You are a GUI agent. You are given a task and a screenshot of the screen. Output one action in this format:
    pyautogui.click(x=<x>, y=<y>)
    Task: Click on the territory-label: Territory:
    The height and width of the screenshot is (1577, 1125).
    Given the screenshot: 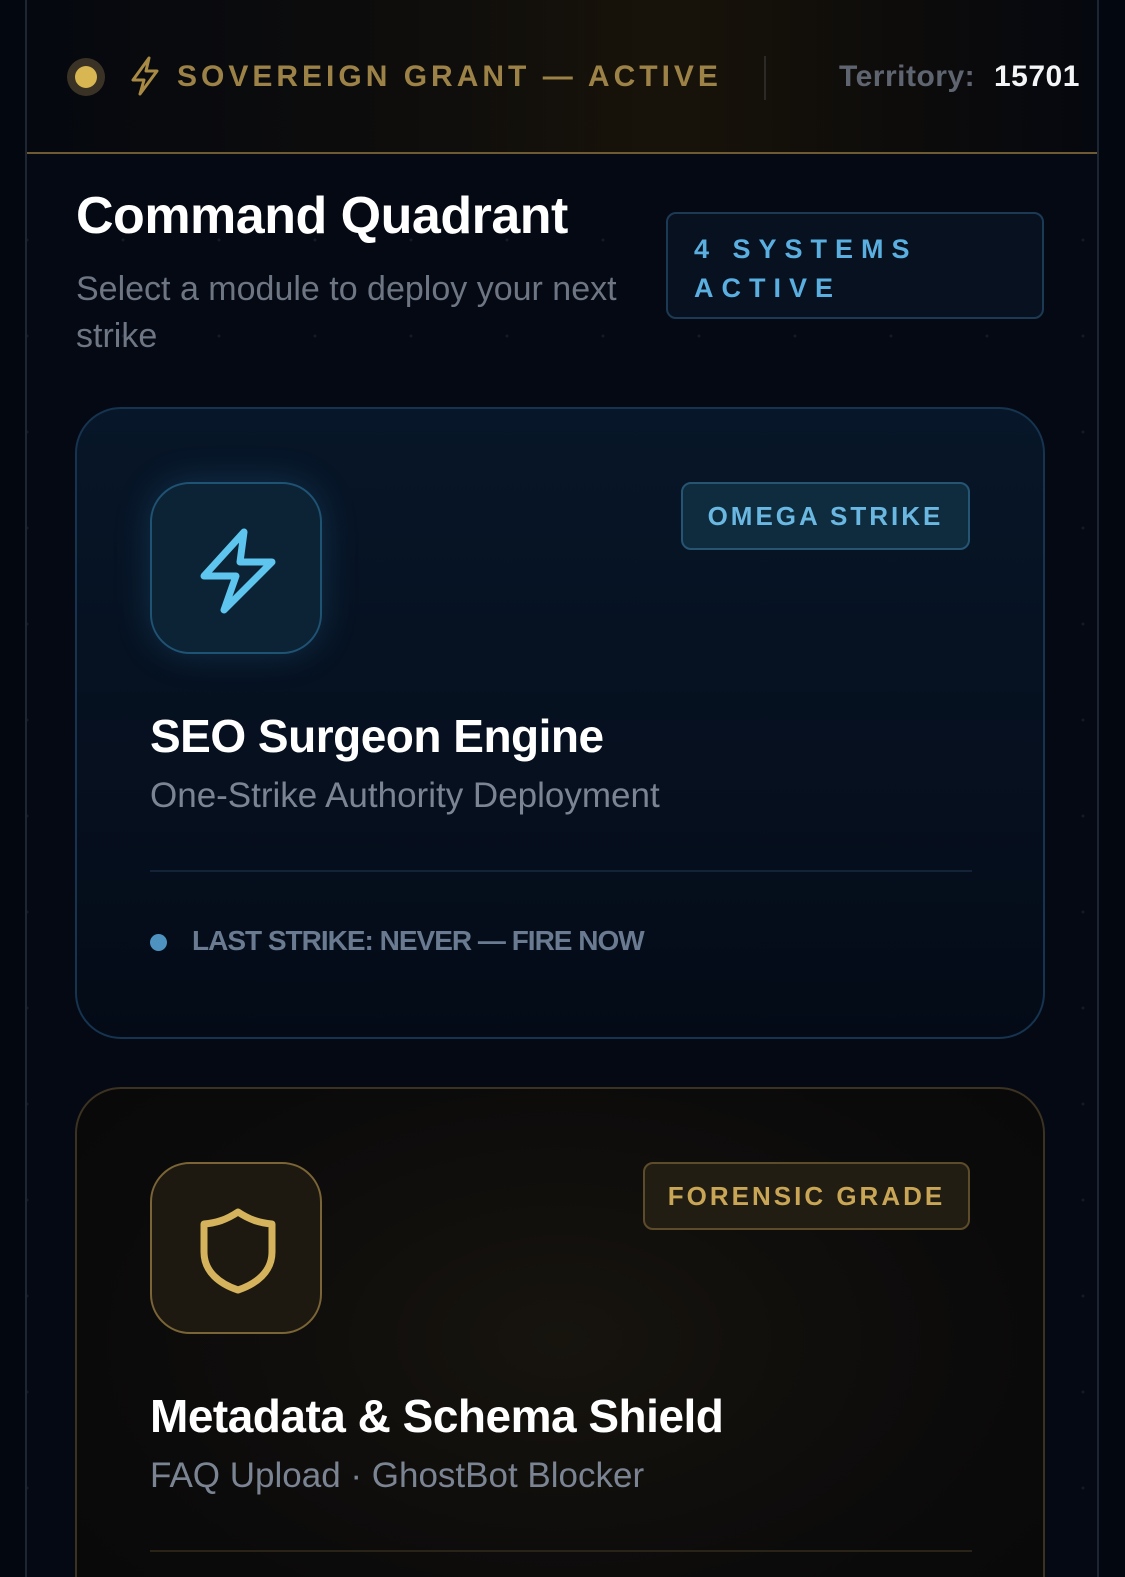 What is the action you would take?
    pyautogui.click(x=907, y=76)
    